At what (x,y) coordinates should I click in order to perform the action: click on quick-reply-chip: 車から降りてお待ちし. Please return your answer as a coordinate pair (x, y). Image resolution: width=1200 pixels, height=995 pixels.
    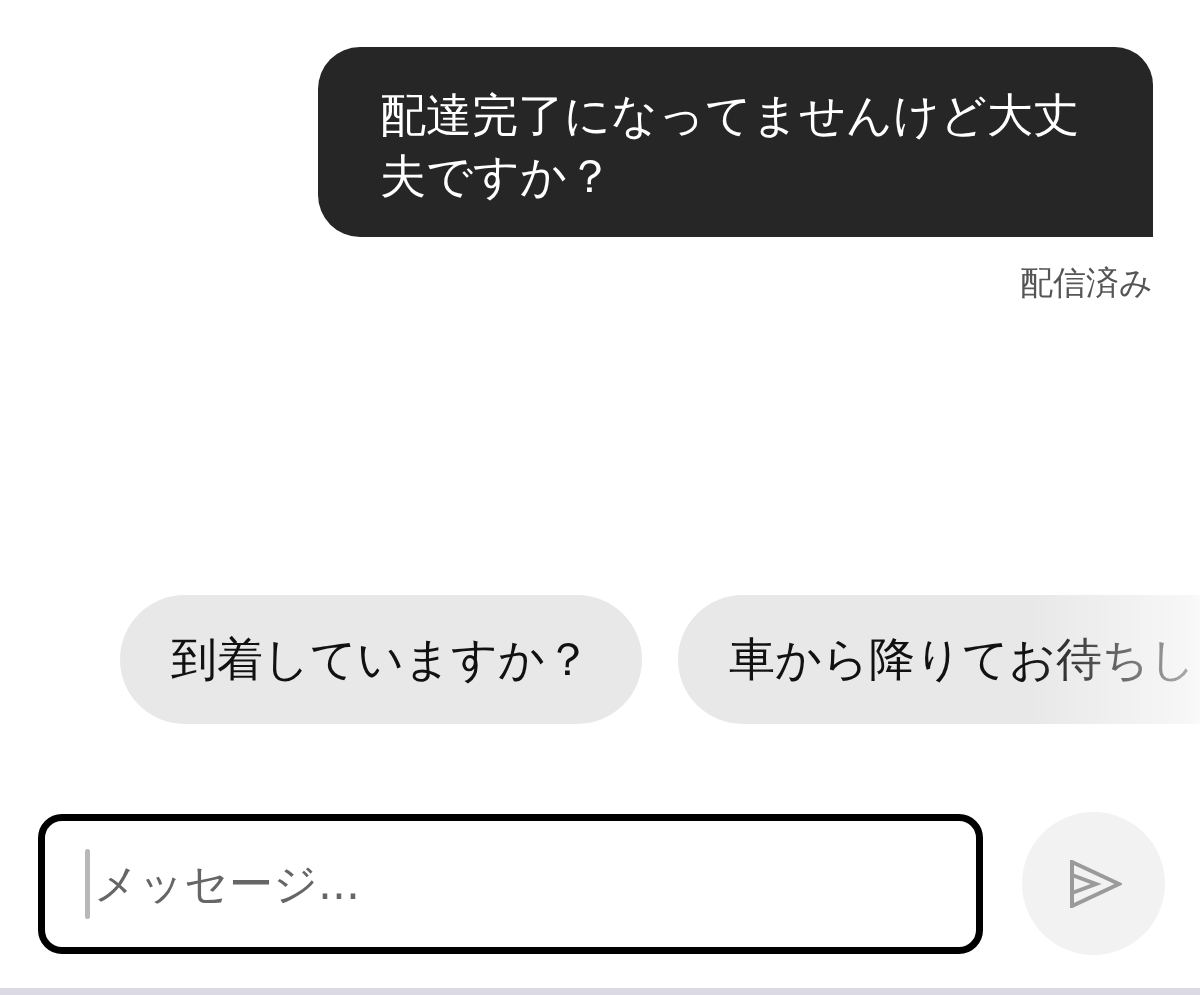
    Looking at the image, I should click on (939, 659).